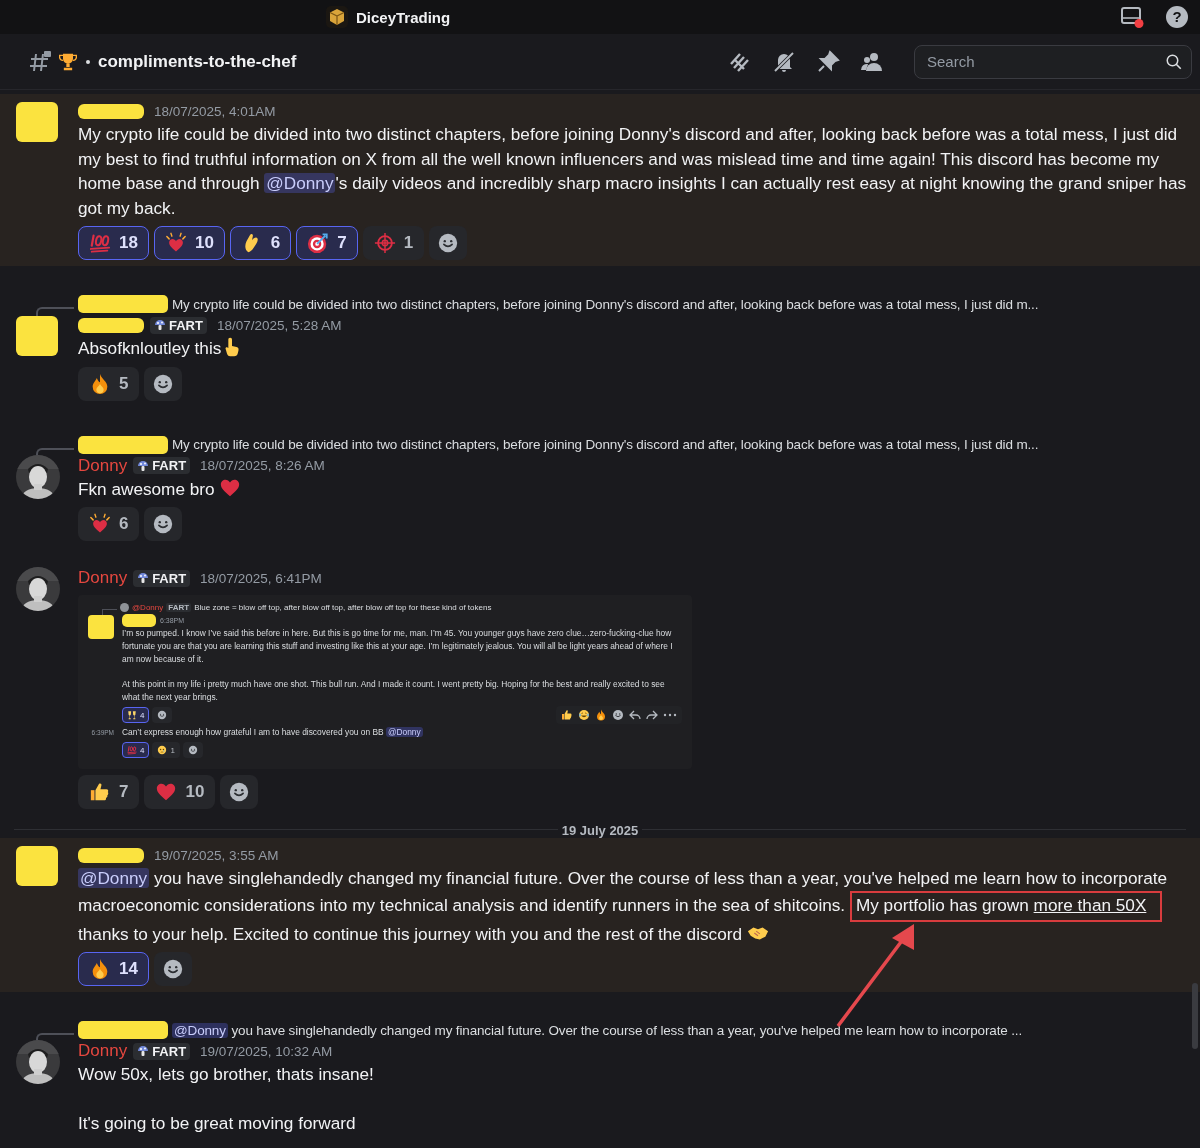  Describe the element at coordinates (1132, 17) in the screenshot. I see `inbox-icon` at that location.